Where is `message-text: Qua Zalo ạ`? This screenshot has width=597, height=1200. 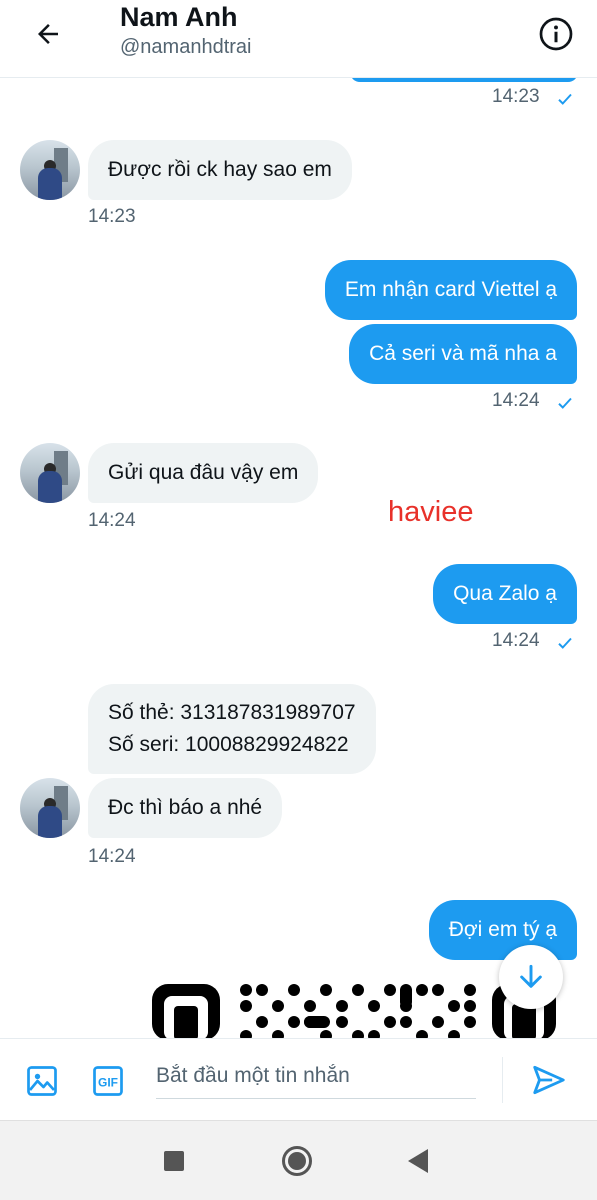
message-text: Qua Zalo ạ is located at coordinates (505, 593).